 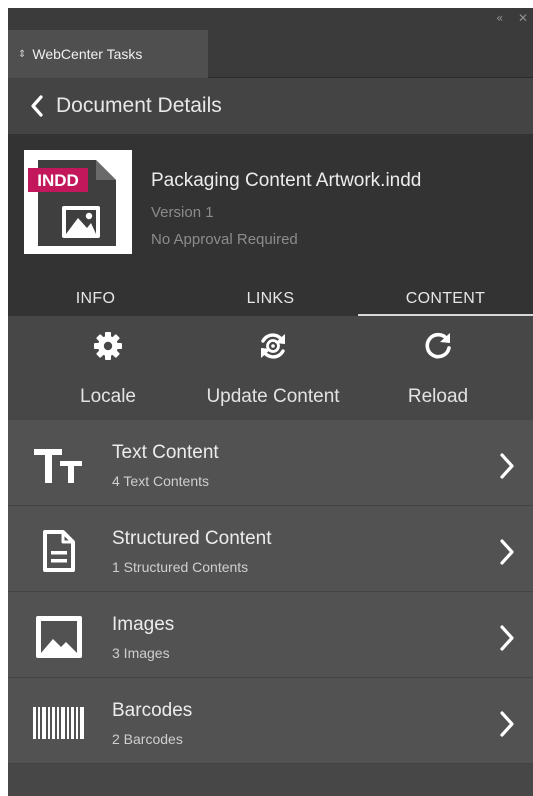 What do you see at coordinates (161, 481) in the screenshot?
I see `list-item-subtitle: 4 Text Contents` at bounding box center [161, 481].